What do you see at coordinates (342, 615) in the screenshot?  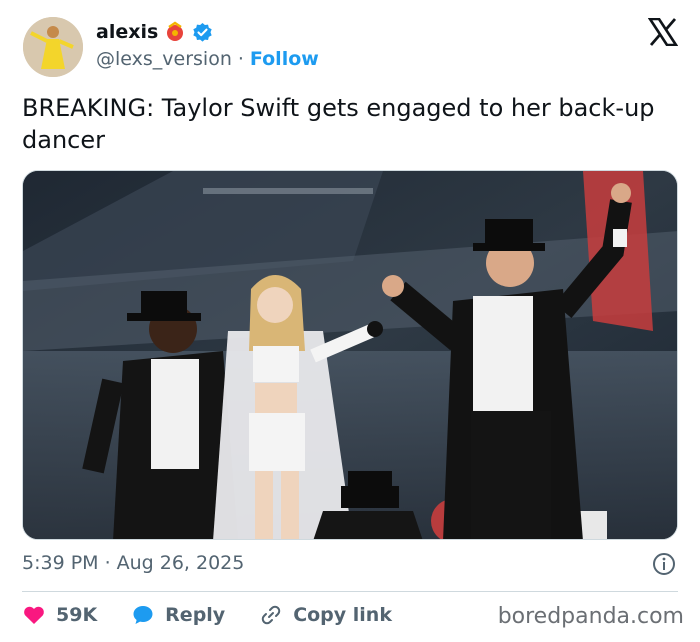 I see `copy-link-label: Copy link` at bounding box center [342, 615].